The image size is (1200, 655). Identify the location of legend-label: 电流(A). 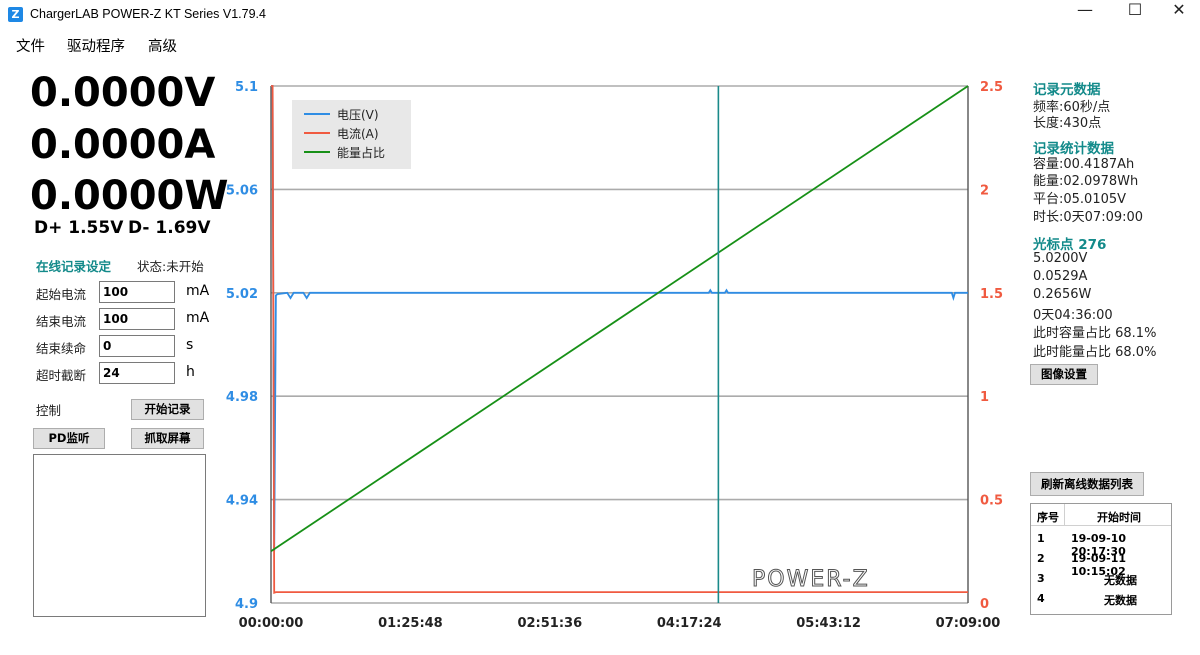
(358, 134).